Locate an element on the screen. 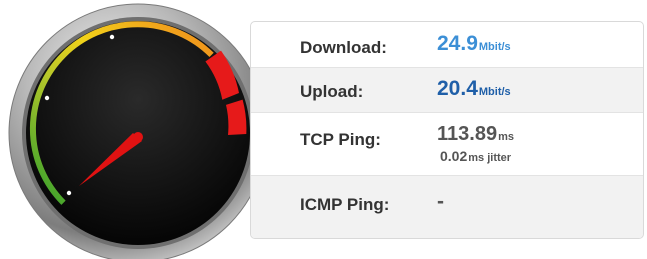 Image resolution: width=647 pixels, height=259 pixels. tcp-jitter-group: 0.02ms jitter is located at coordinates (475, 157).